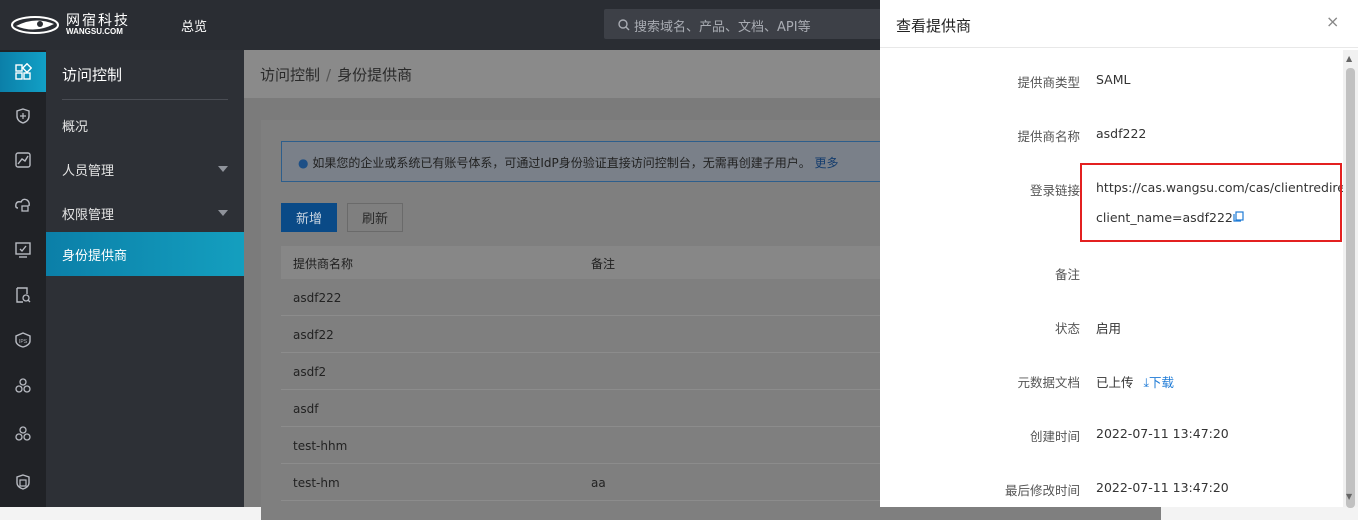  What do you see at coordinates (88, 171) in the screenshot?
I see `sidebar-item-label: 人员管理` at bounding box center [88, 171].